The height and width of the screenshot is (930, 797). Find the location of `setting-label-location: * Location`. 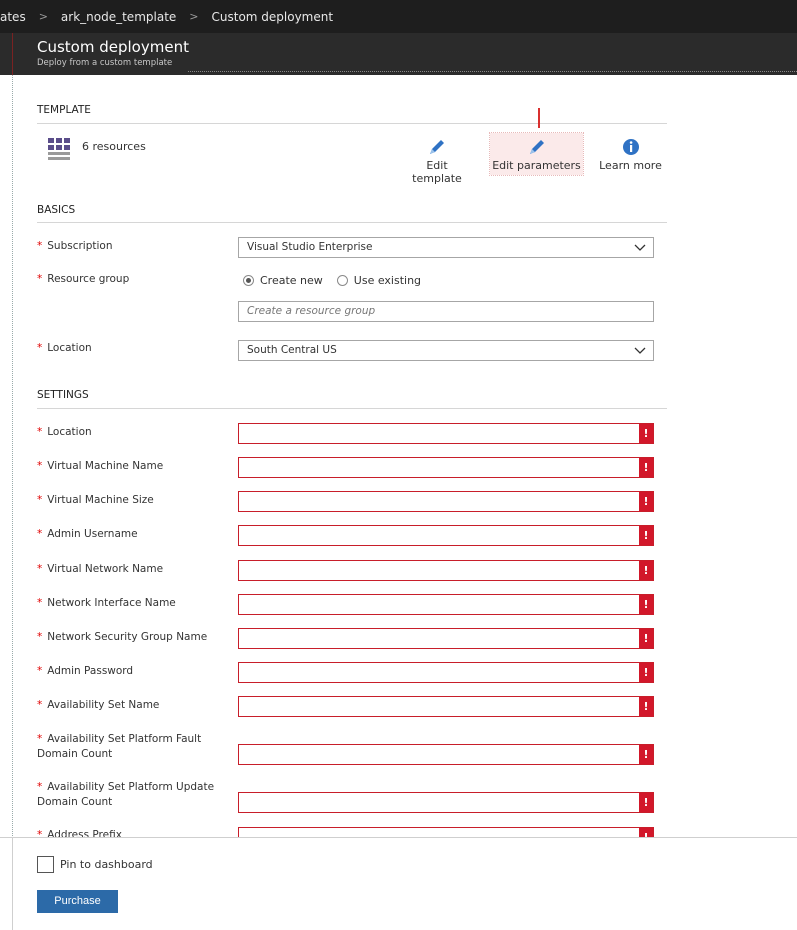

setting-label-location: * Location is located at coordinates (64, 432).